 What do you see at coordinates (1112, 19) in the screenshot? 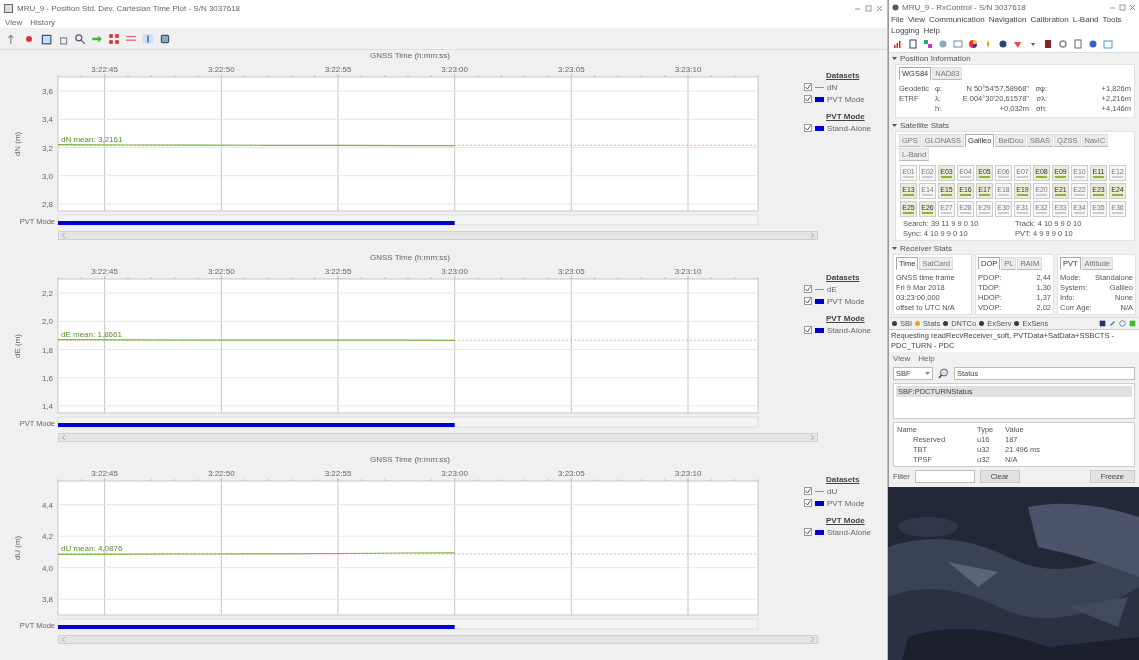
I see `menu-item: Tools` at bounding box center [1112, 19].